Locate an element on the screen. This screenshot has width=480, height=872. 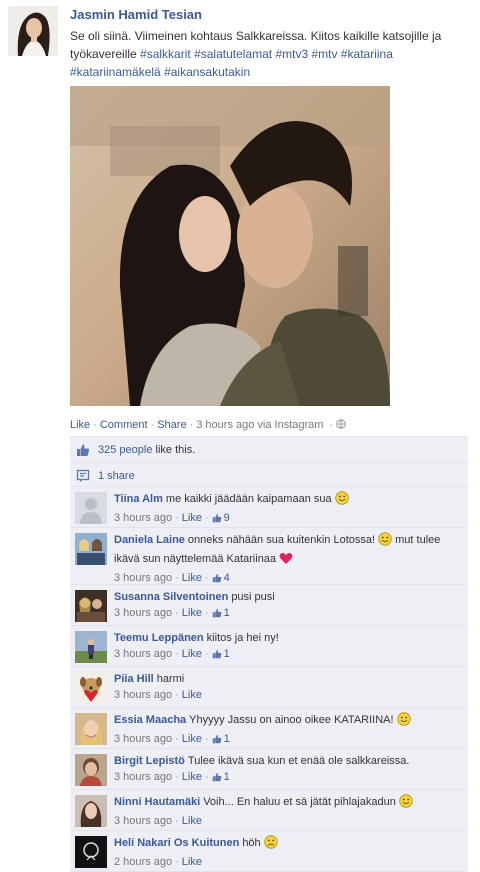
share-icon is located at coordinates (83, 476).